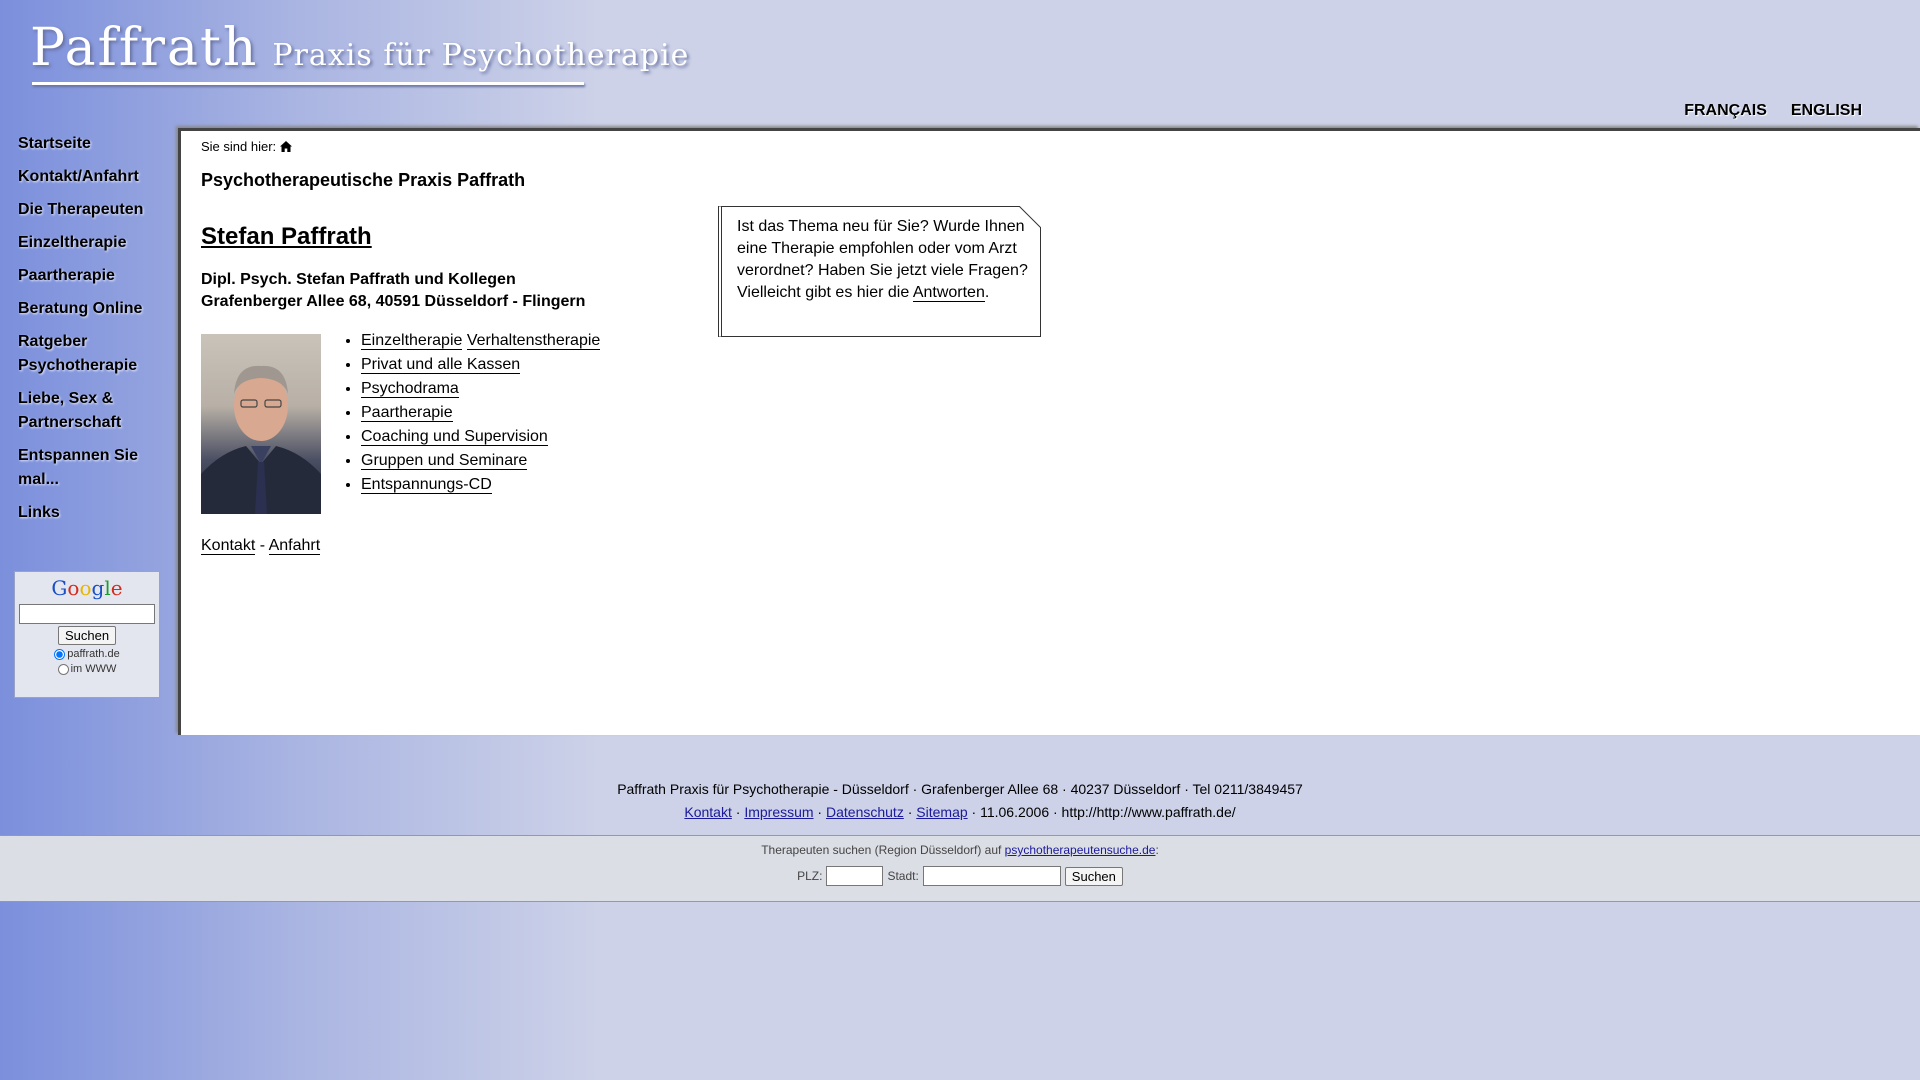 The image size is (1920, 1080). I want to click on contact-links: Kontakt - Anfahrt, so click(261, 546).